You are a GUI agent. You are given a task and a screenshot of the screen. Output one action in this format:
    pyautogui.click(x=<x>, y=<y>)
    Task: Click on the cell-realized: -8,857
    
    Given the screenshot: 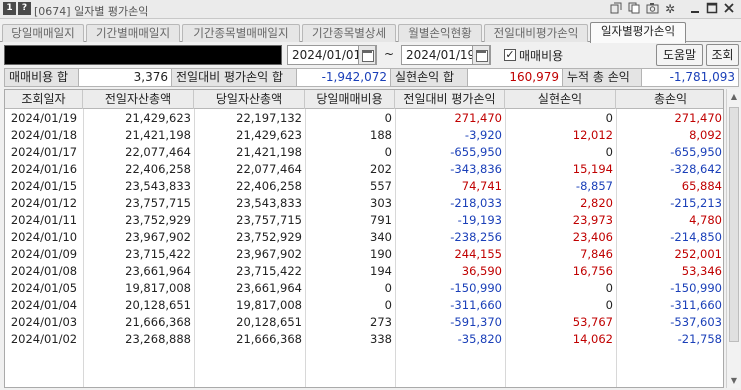 What is the action you would take?
    pyautogui.click(x=594, y=186)
    